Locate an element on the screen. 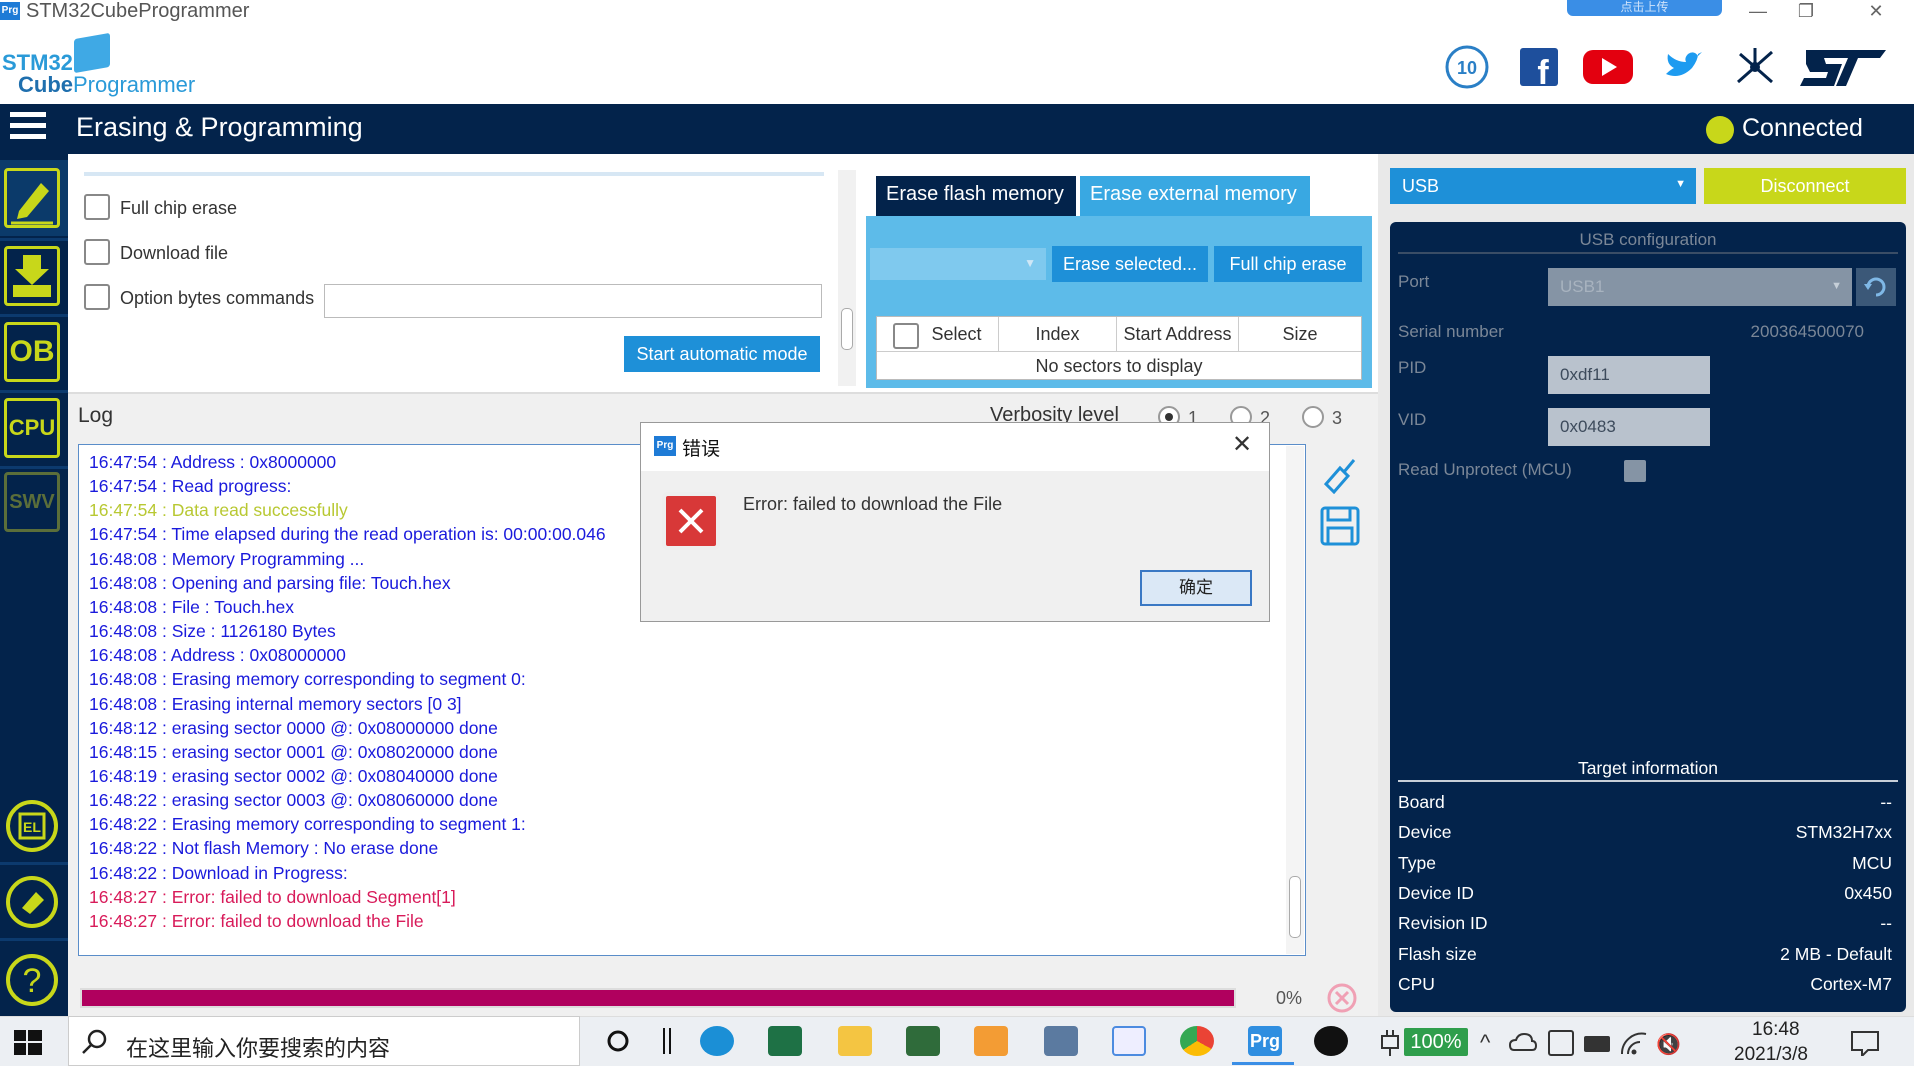 Image resolution: width=1914 pixels, height=1066 pixels. column-size: Size is located at coordinates (1300, 334).